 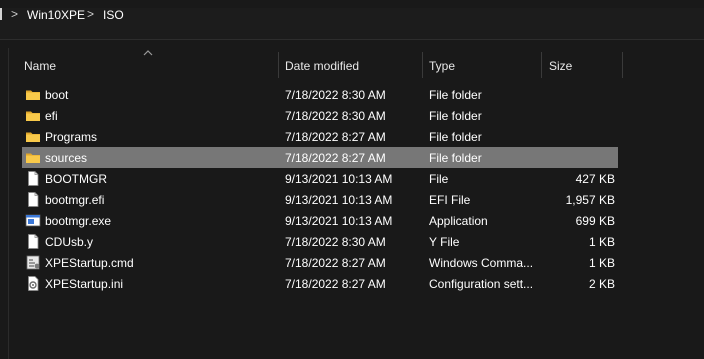 I want to click on navigation-pane-divider, so click(x=8, y=203).